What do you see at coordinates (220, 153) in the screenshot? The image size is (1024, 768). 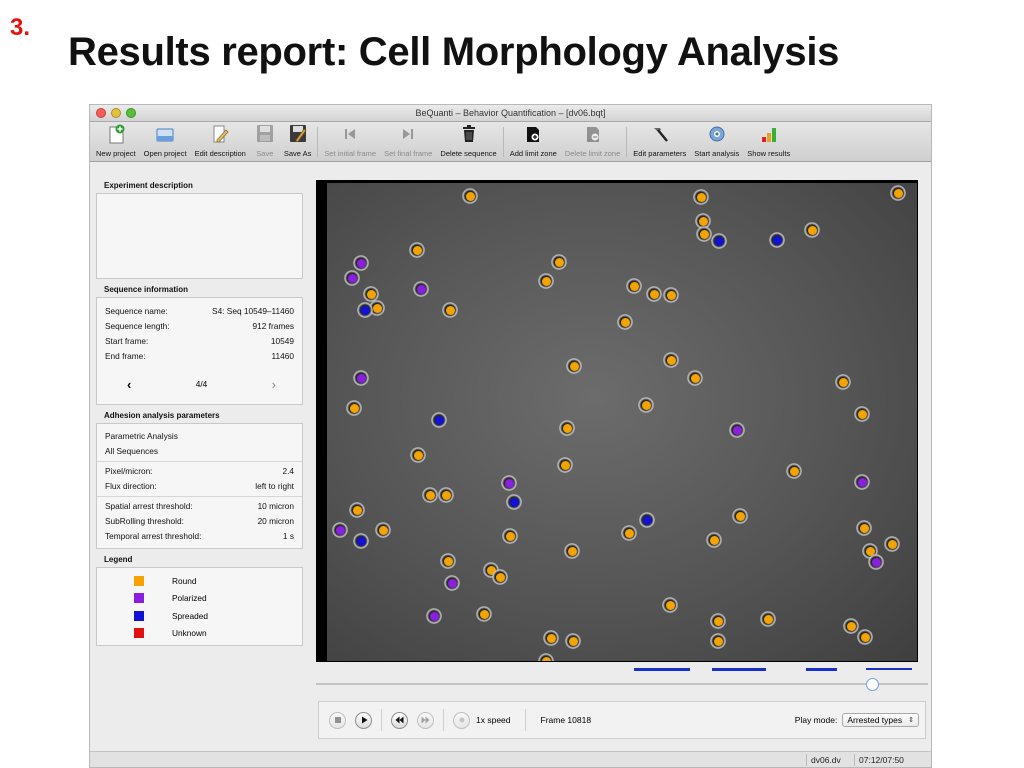 I see `edit-description-label: Edit description` at bounding box center [220, 153].